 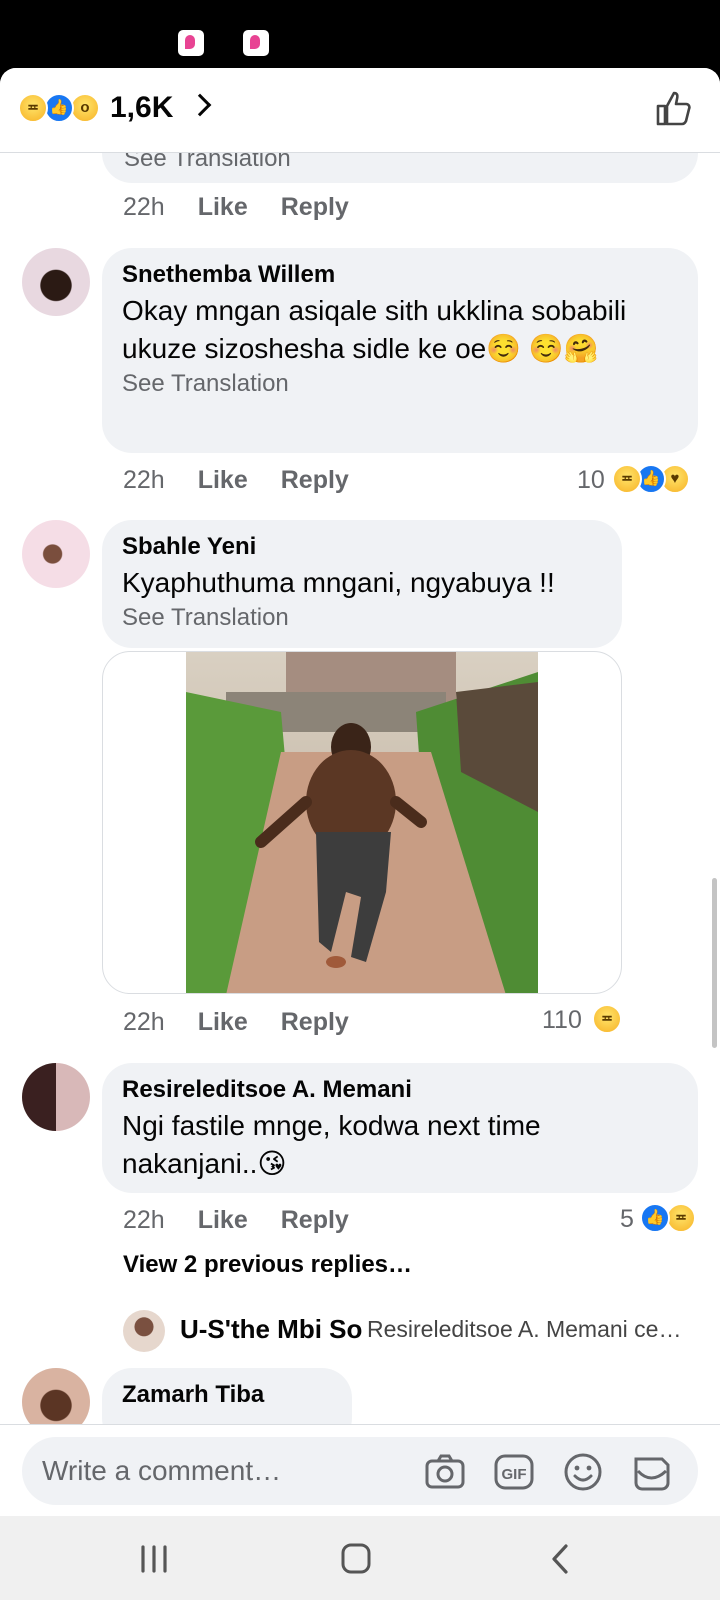 What do you see at coordinates (271, 1329) in the screenshot?
I see `reply-author: U-S'the Mbi So` at bounding box center [271, 1329].